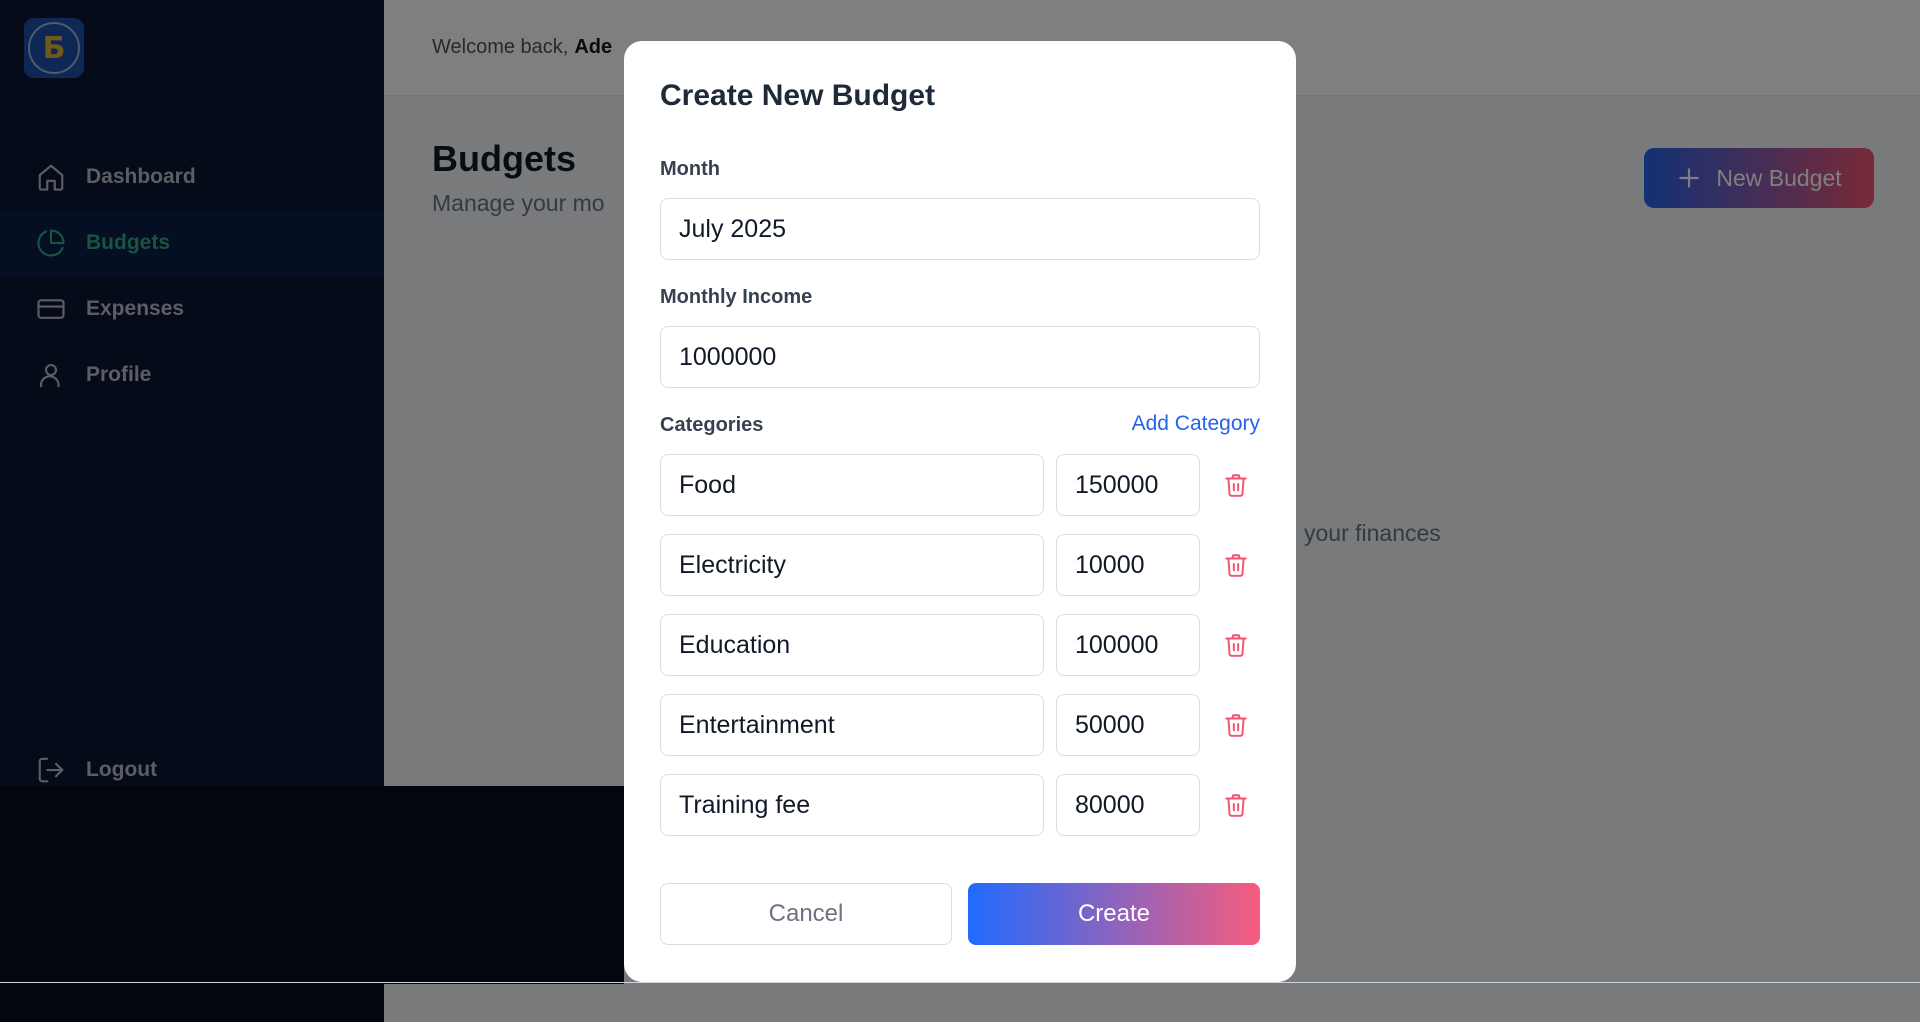 Image resolution: width=1920 pixels, height=1022 pixels. What do you see at coordinates (960, 229) in the screenshot?
I see `month-input` at bounding box center [960, 229].